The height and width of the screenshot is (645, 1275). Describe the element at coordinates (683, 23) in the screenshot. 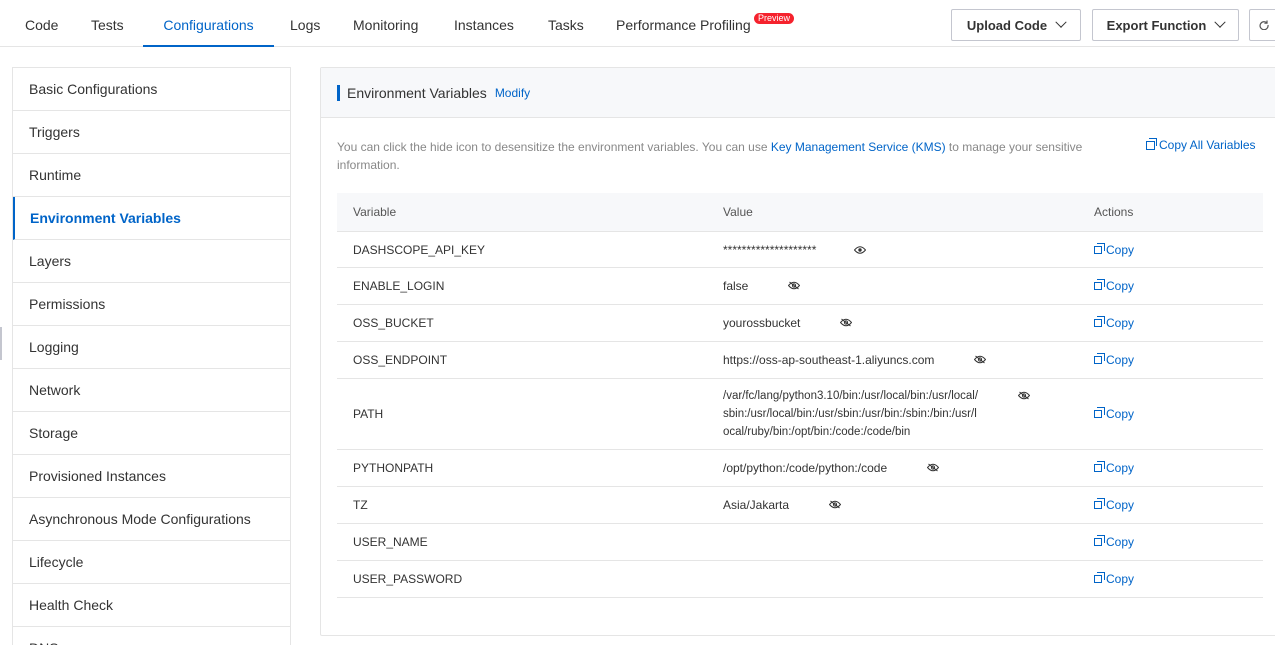

I see `tab-performance-profiling: Performance Profiling` at that location.